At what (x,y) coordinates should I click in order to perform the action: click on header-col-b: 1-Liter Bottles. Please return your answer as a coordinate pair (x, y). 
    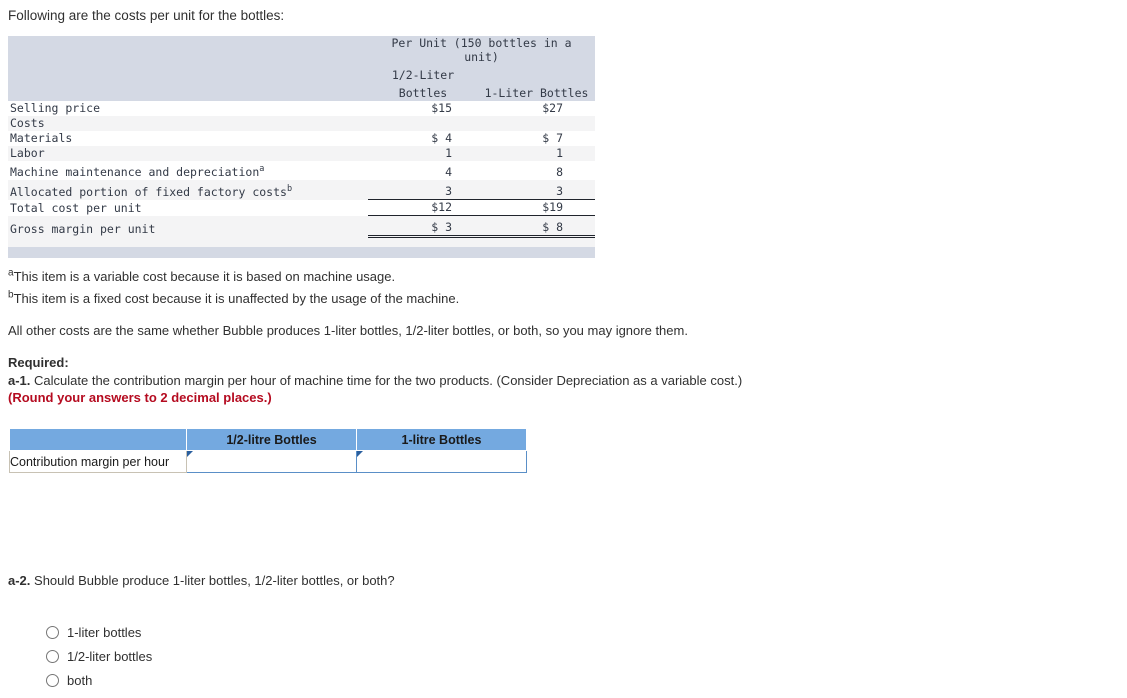
    Looking at the image, I should click on (537, 92).